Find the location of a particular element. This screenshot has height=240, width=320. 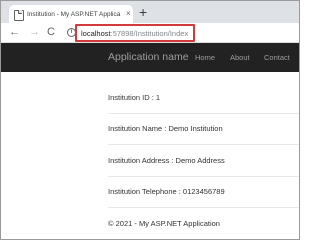

institution-address: Institution Address : Demo Address is located at coordinates (166, 160).